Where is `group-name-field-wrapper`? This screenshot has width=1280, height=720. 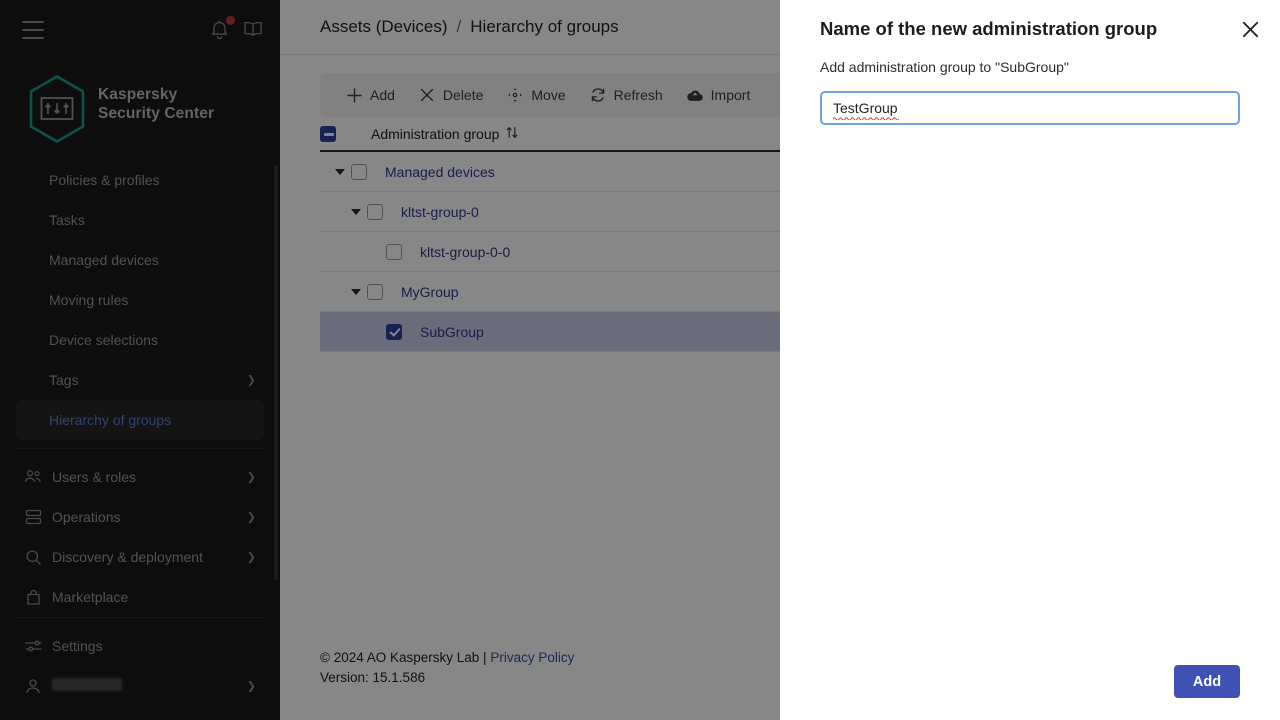
group-name-field-wrapper is located at coordinates (1030, 108).